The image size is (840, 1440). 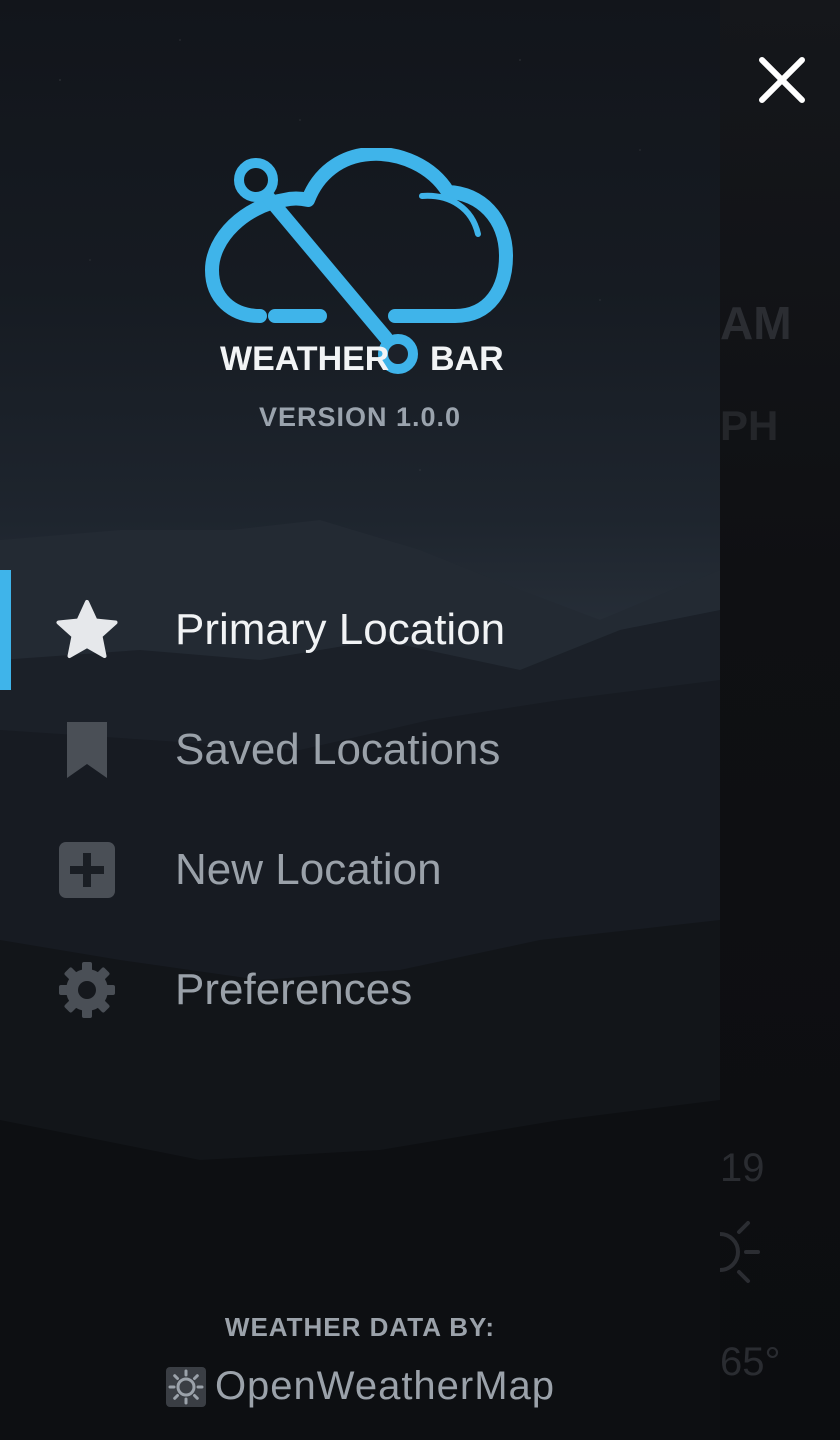 I want to click on background-forecast-panel: AM PH 19 65°, so click(x=780, y=720).